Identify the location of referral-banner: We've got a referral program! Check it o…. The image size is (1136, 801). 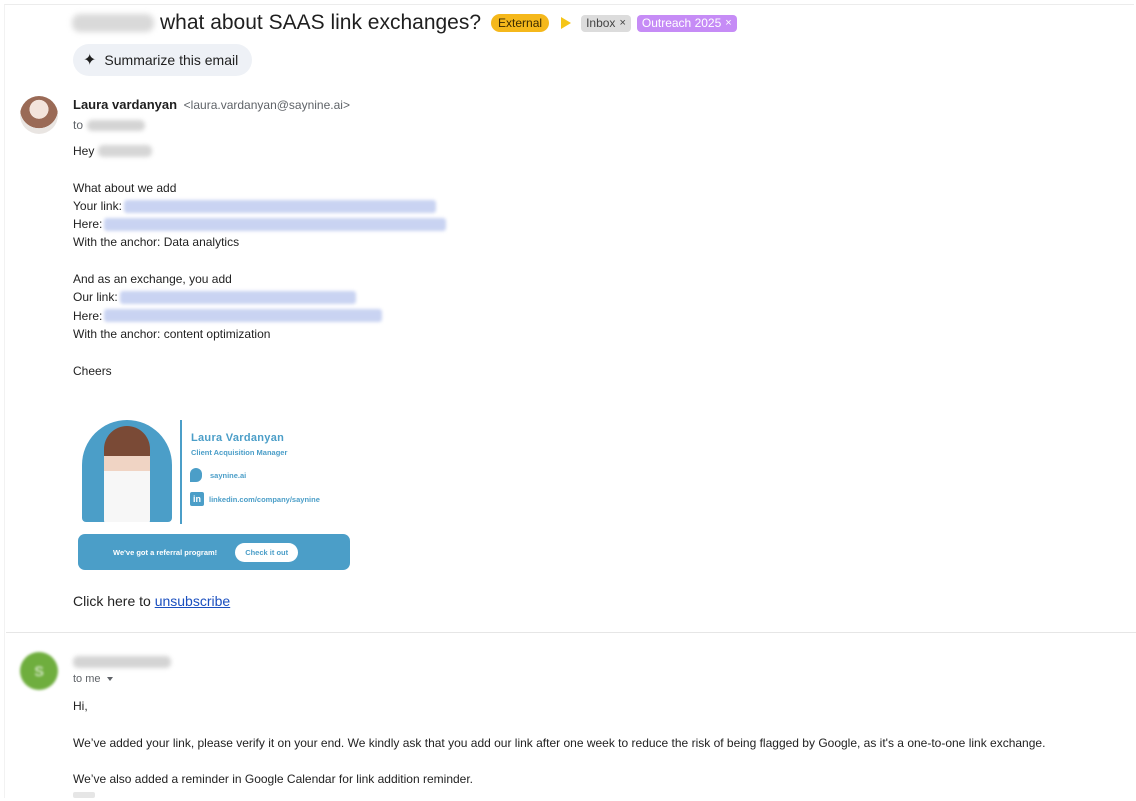
(214, 552).